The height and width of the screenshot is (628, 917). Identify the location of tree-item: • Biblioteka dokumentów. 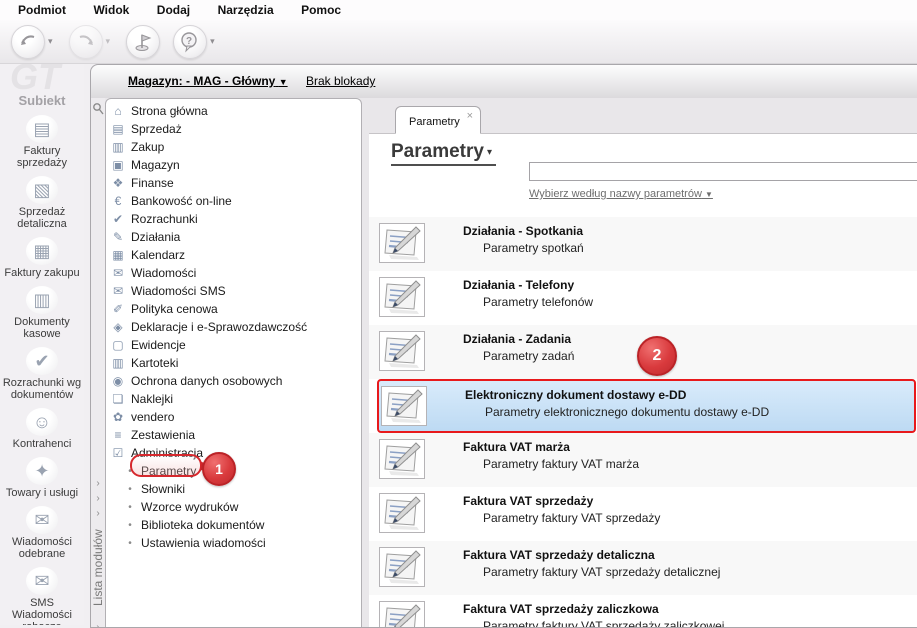
(233, 525).